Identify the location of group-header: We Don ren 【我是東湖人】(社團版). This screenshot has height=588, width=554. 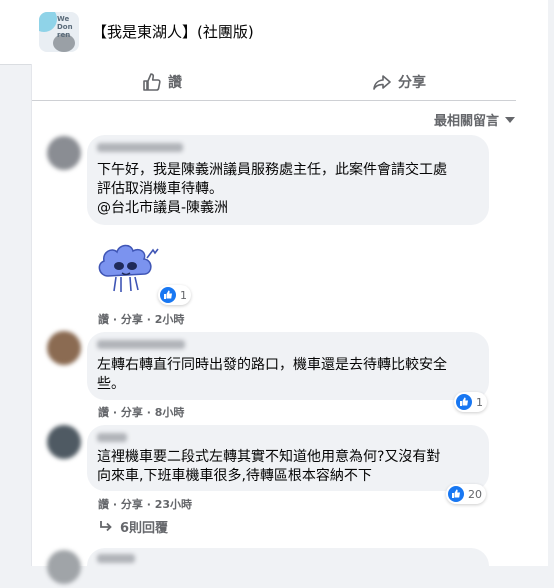
(277, 32).